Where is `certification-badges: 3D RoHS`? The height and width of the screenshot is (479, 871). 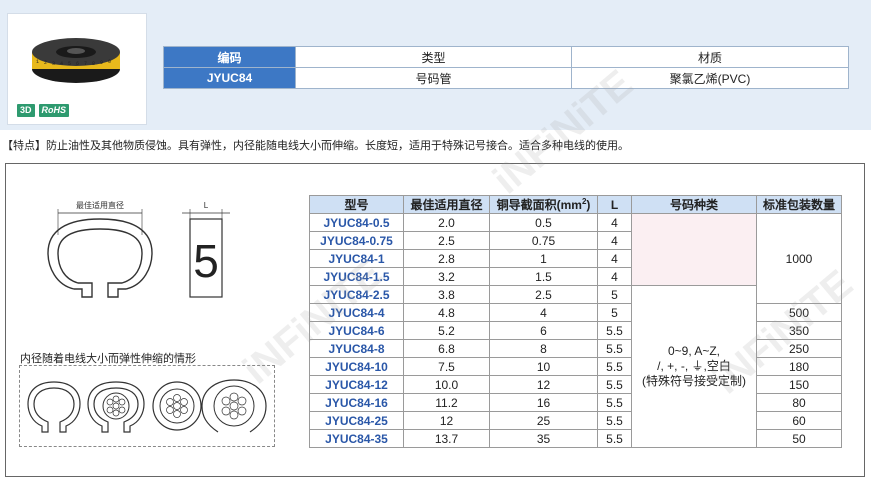 certification-badges: 3D RoHS is located at coordinates (43, 110).